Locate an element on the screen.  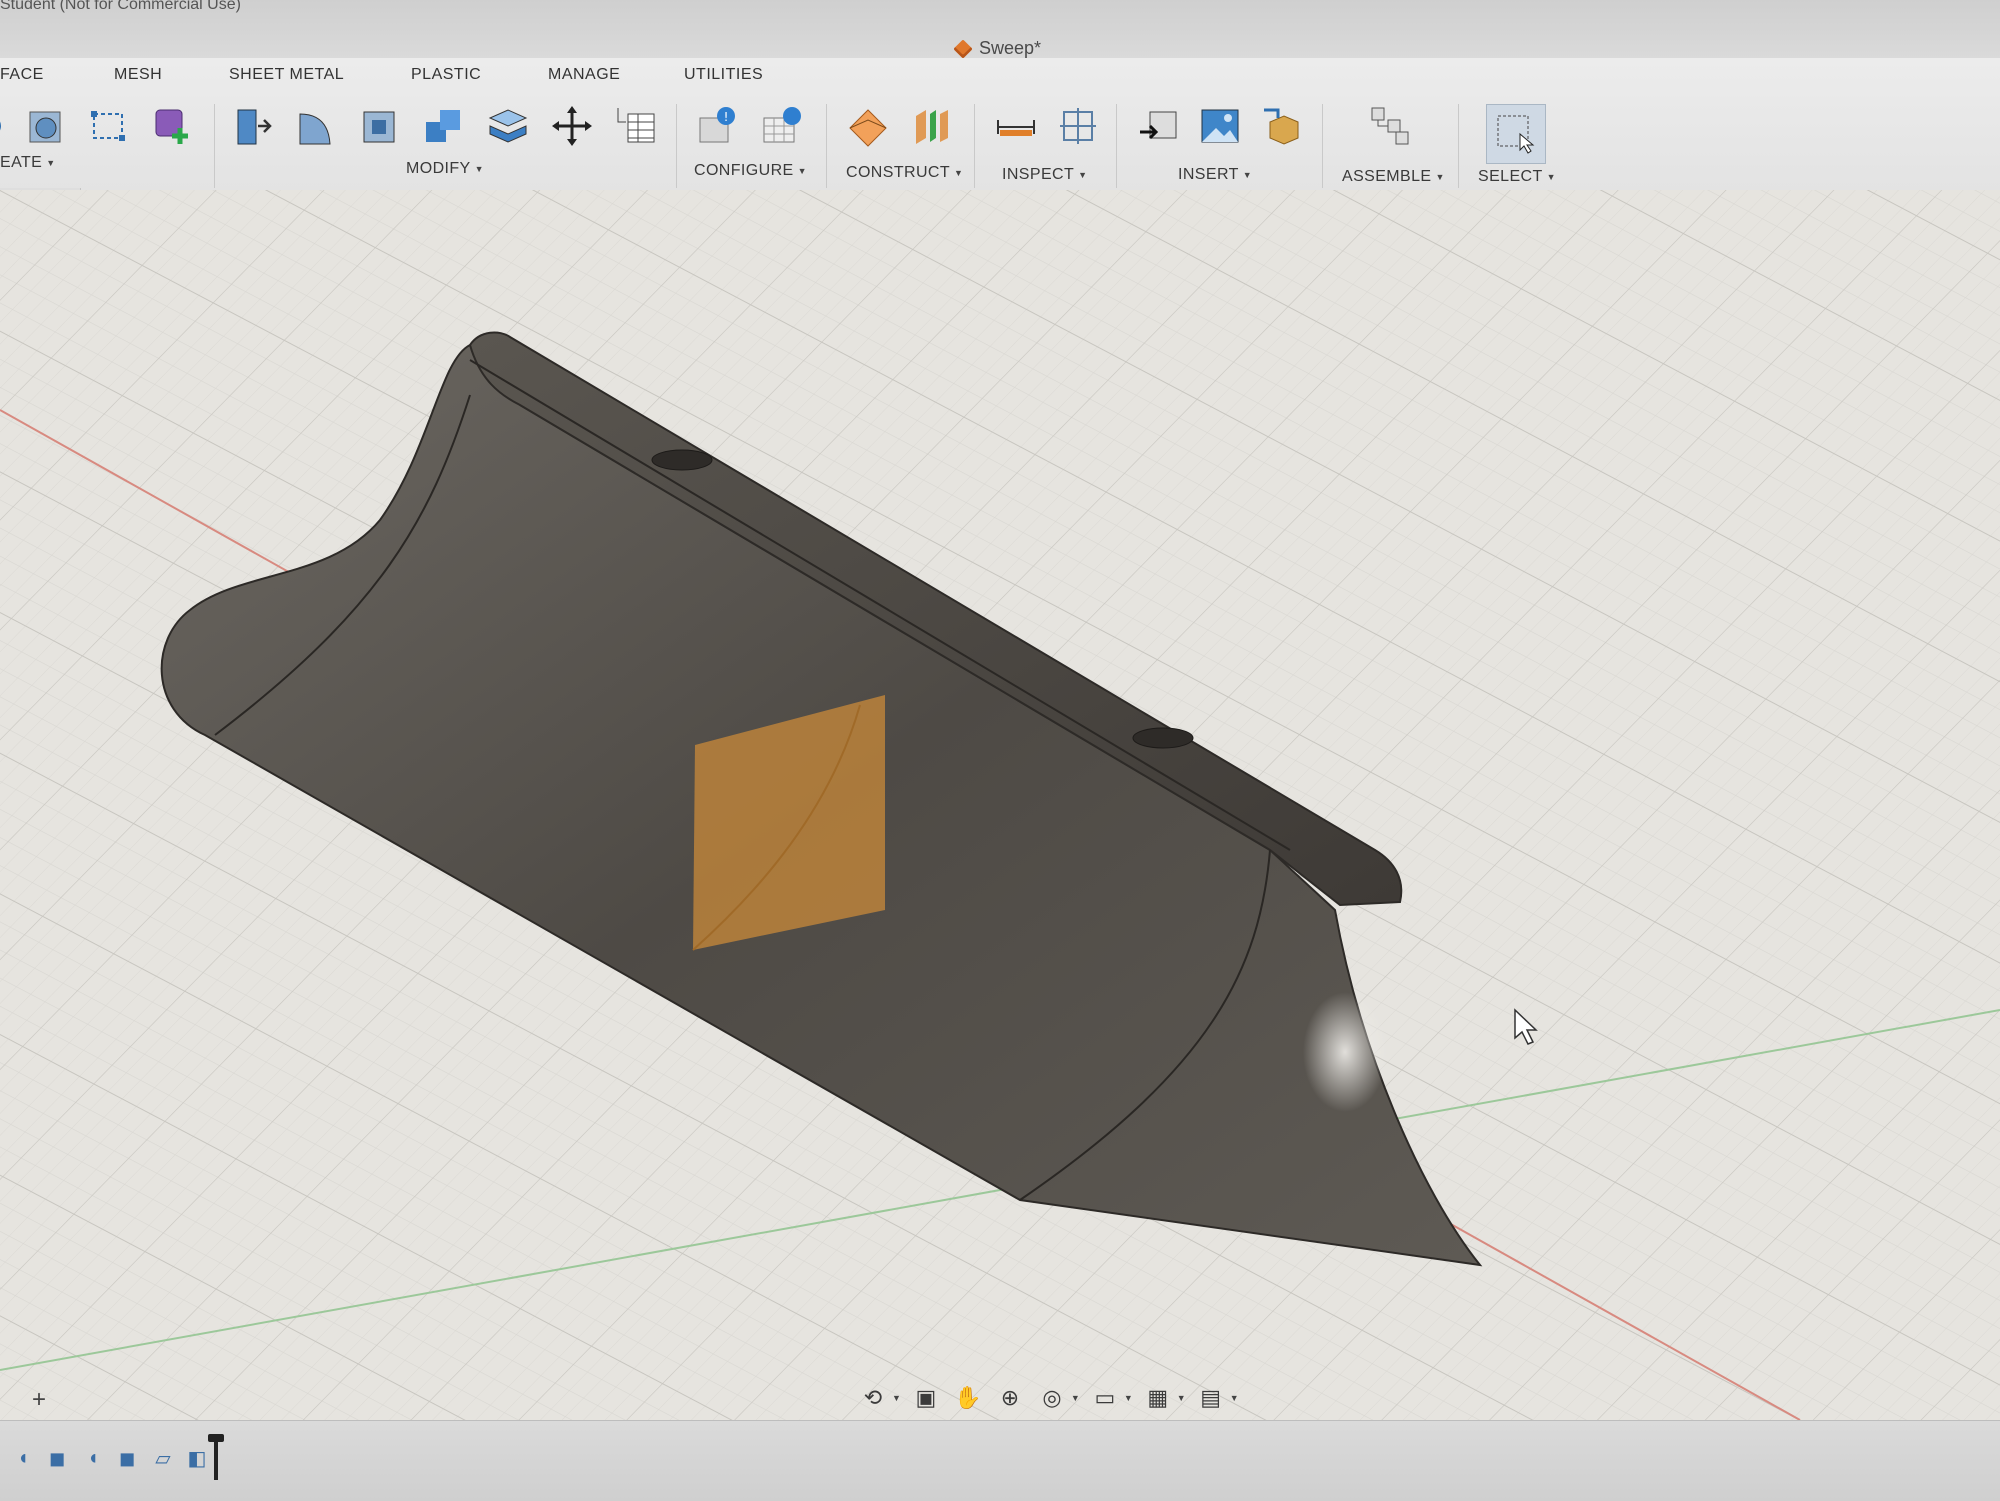
move-icon is located at coordinates (572, 126).